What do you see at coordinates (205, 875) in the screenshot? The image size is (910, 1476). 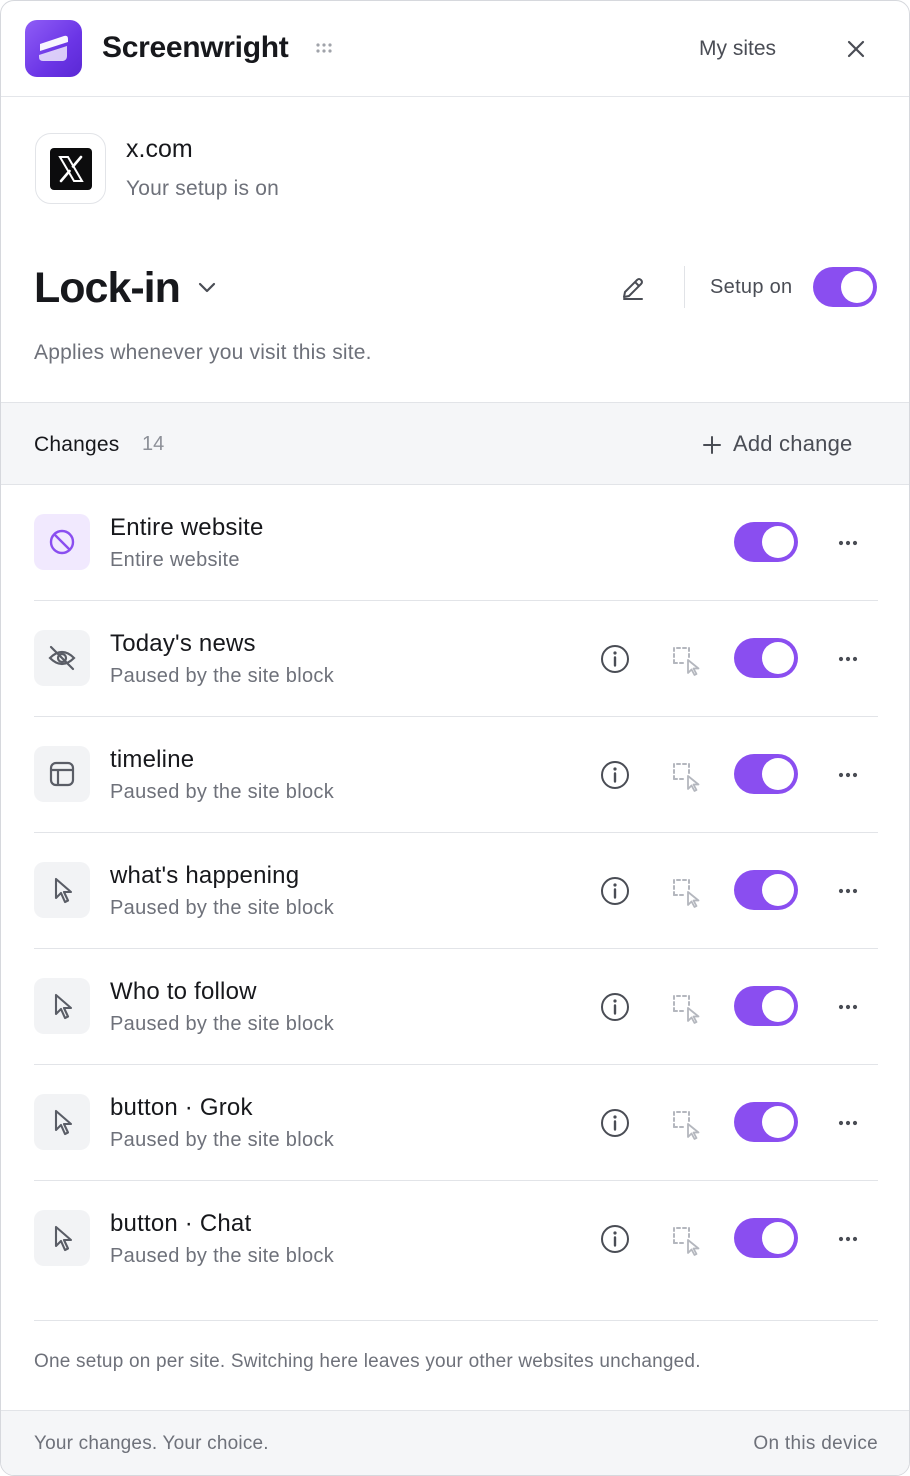 I see `change-title: what's happening` at bounding box center [205, 875].